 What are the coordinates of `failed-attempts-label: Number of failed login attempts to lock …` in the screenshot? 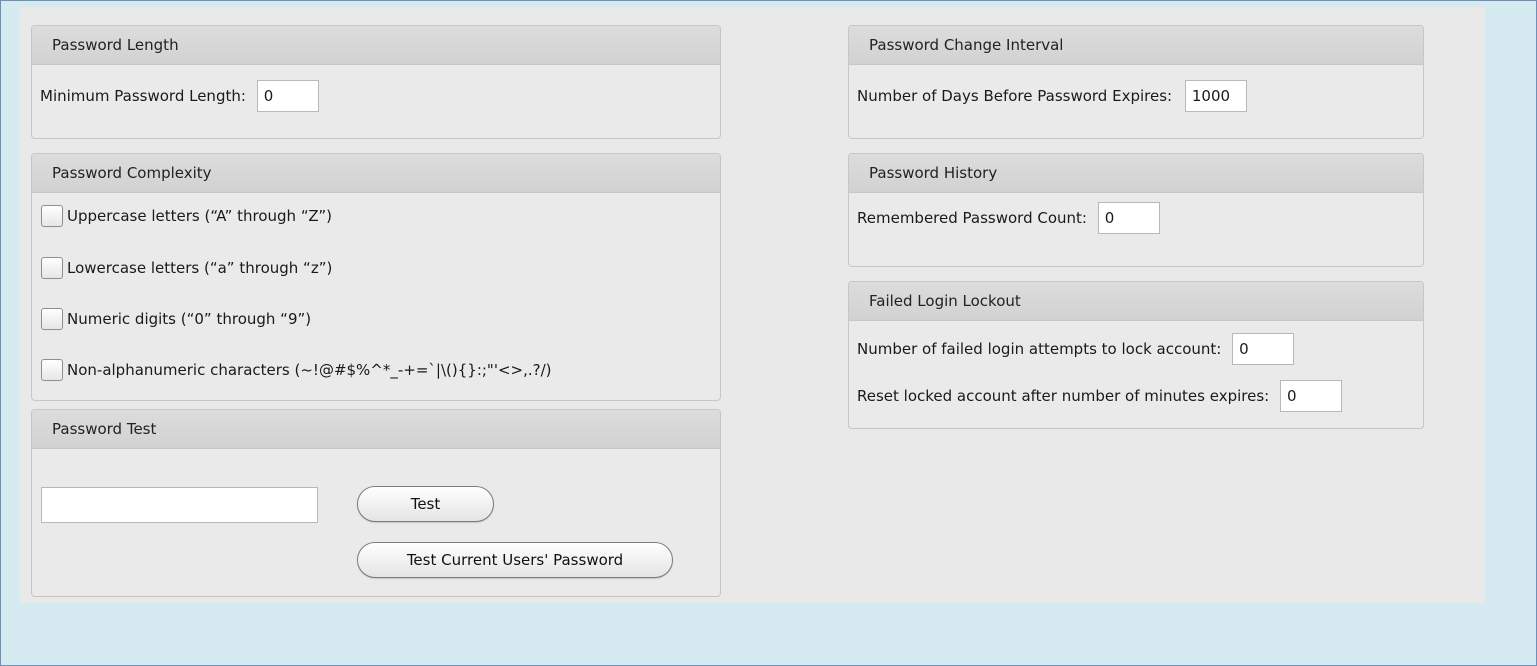 It's located at (1039, 349).